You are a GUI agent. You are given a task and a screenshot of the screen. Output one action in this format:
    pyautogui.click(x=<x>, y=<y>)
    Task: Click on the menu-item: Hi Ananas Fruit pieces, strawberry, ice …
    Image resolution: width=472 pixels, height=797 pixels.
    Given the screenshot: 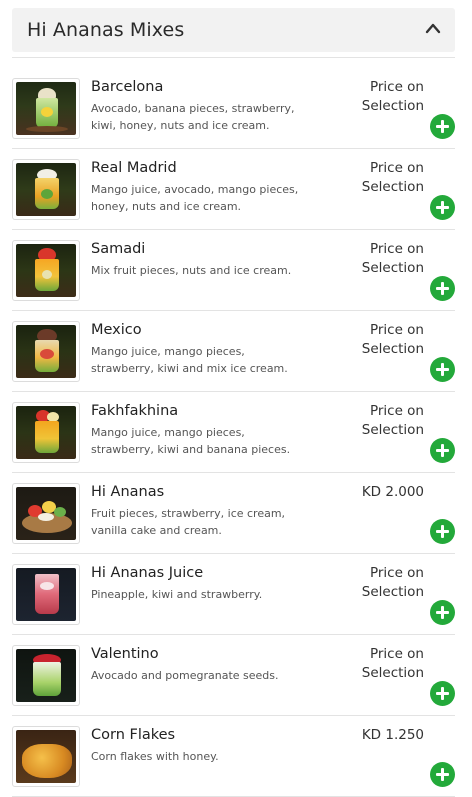 What is the action you would take?
    pyautogui.click(x=233, y=513)
    